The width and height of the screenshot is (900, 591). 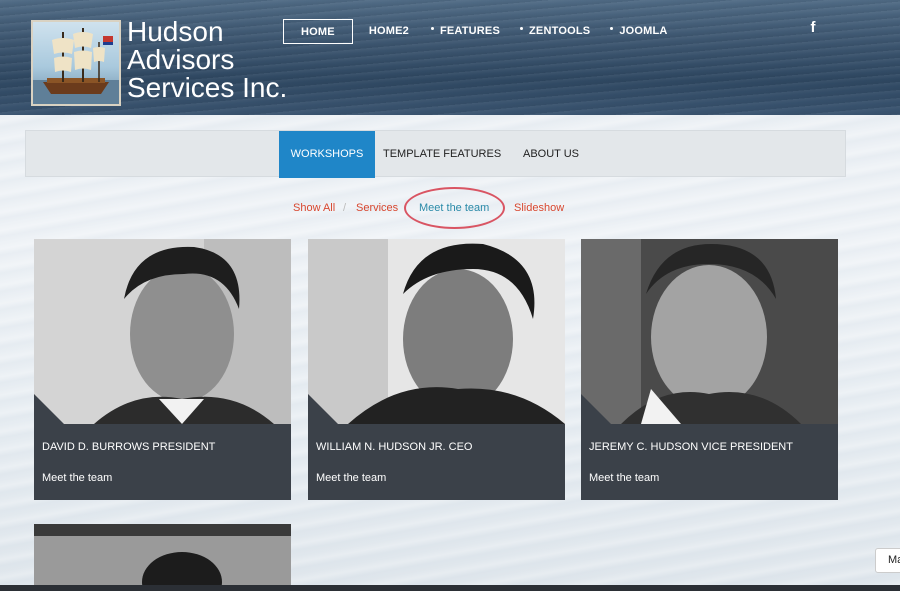 What do you see at coordinates (813, 28) in the screenshot?
I see `facebook-icon: f` at bounding box center [813, 28].